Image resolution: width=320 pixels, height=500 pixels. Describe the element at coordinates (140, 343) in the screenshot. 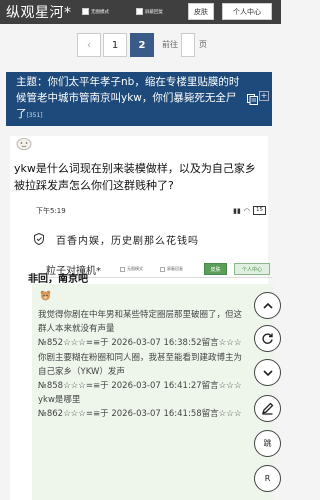

I see `comment-meta: №852☆☆☆=≡于 2026-03-07 16:38:52留言☆☆☆` at that location.